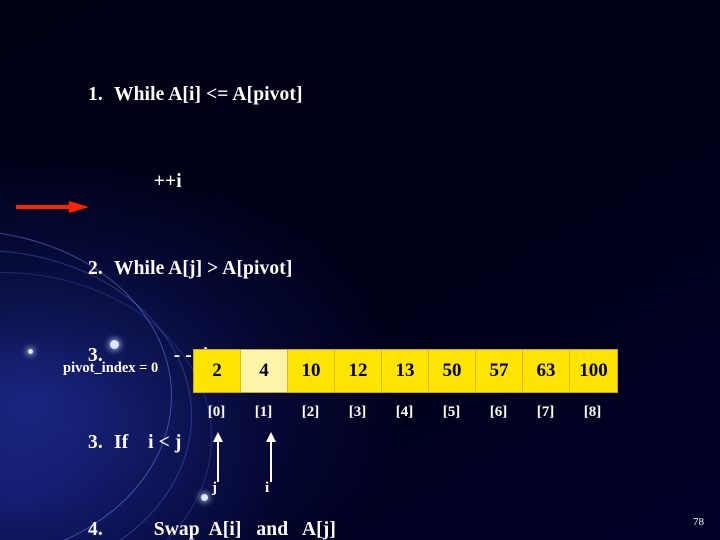 This screenshot has width=720, height=540. I want to click on array-index-label: [6], so click(498, 412).